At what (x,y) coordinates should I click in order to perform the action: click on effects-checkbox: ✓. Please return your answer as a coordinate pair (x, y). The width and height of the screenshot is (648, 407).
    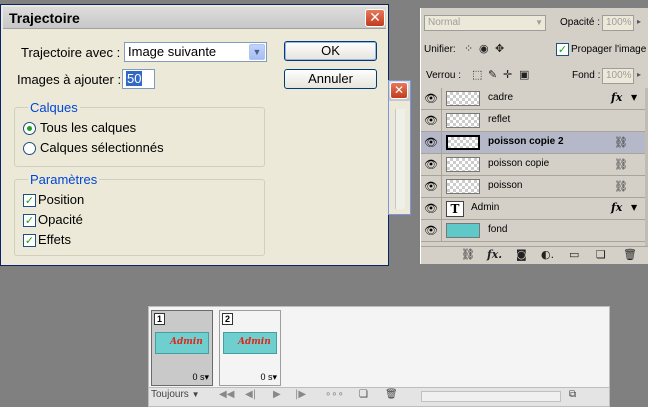
    Looking at the image, I should click on (29, 240).